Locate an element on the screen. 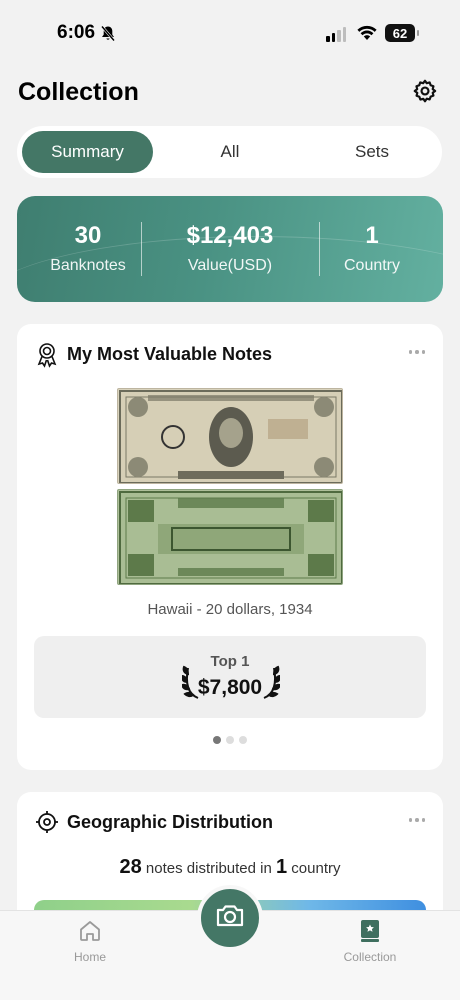  tab-summary: Summary is located at coordinates (87, 152).